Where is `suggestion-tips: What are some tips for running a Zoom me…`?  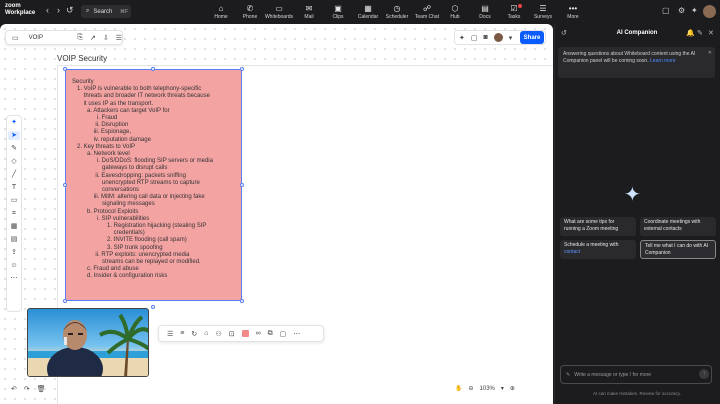 suggestion-tips: What are some tips for running a Zoom me… is located at coordinates (598, 226).